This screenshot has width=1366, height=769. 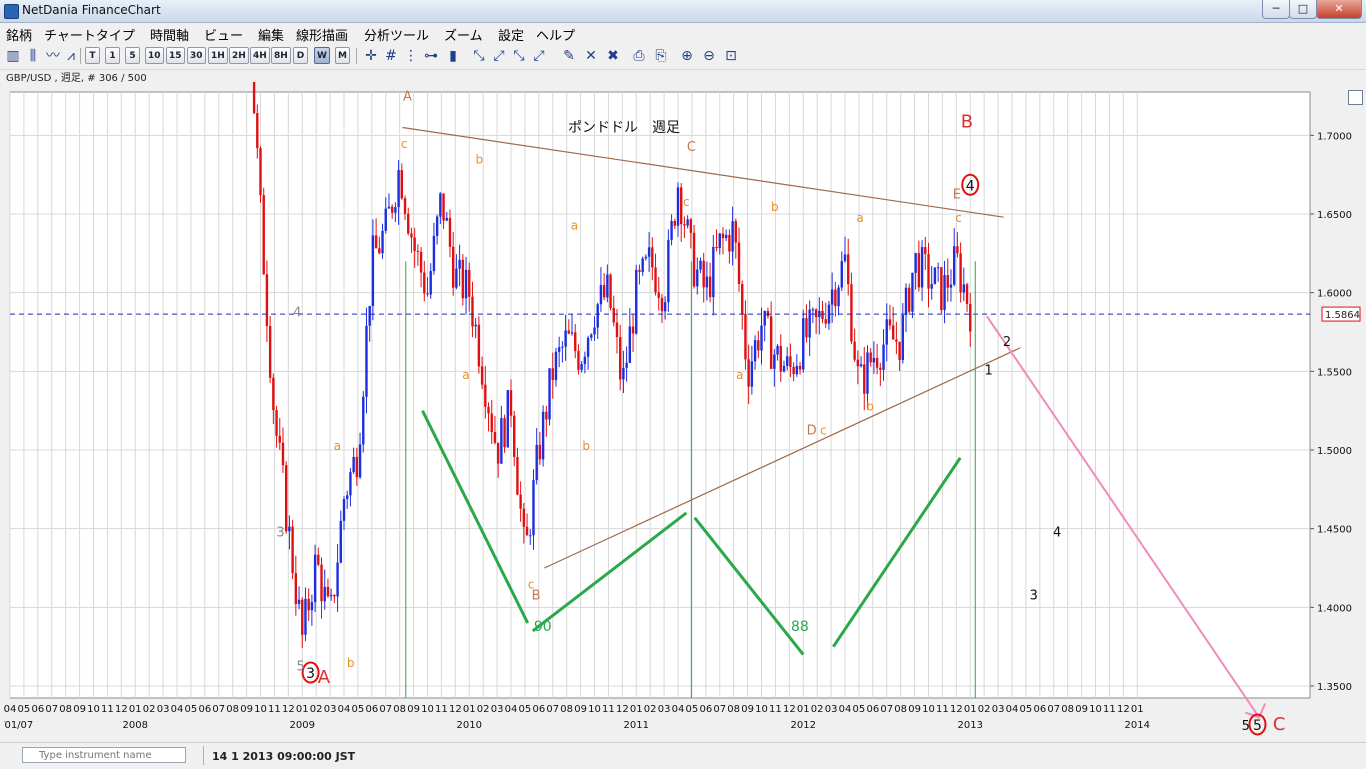 I want to click on menu-help: ヘルプ, so click(x=555, y=34).